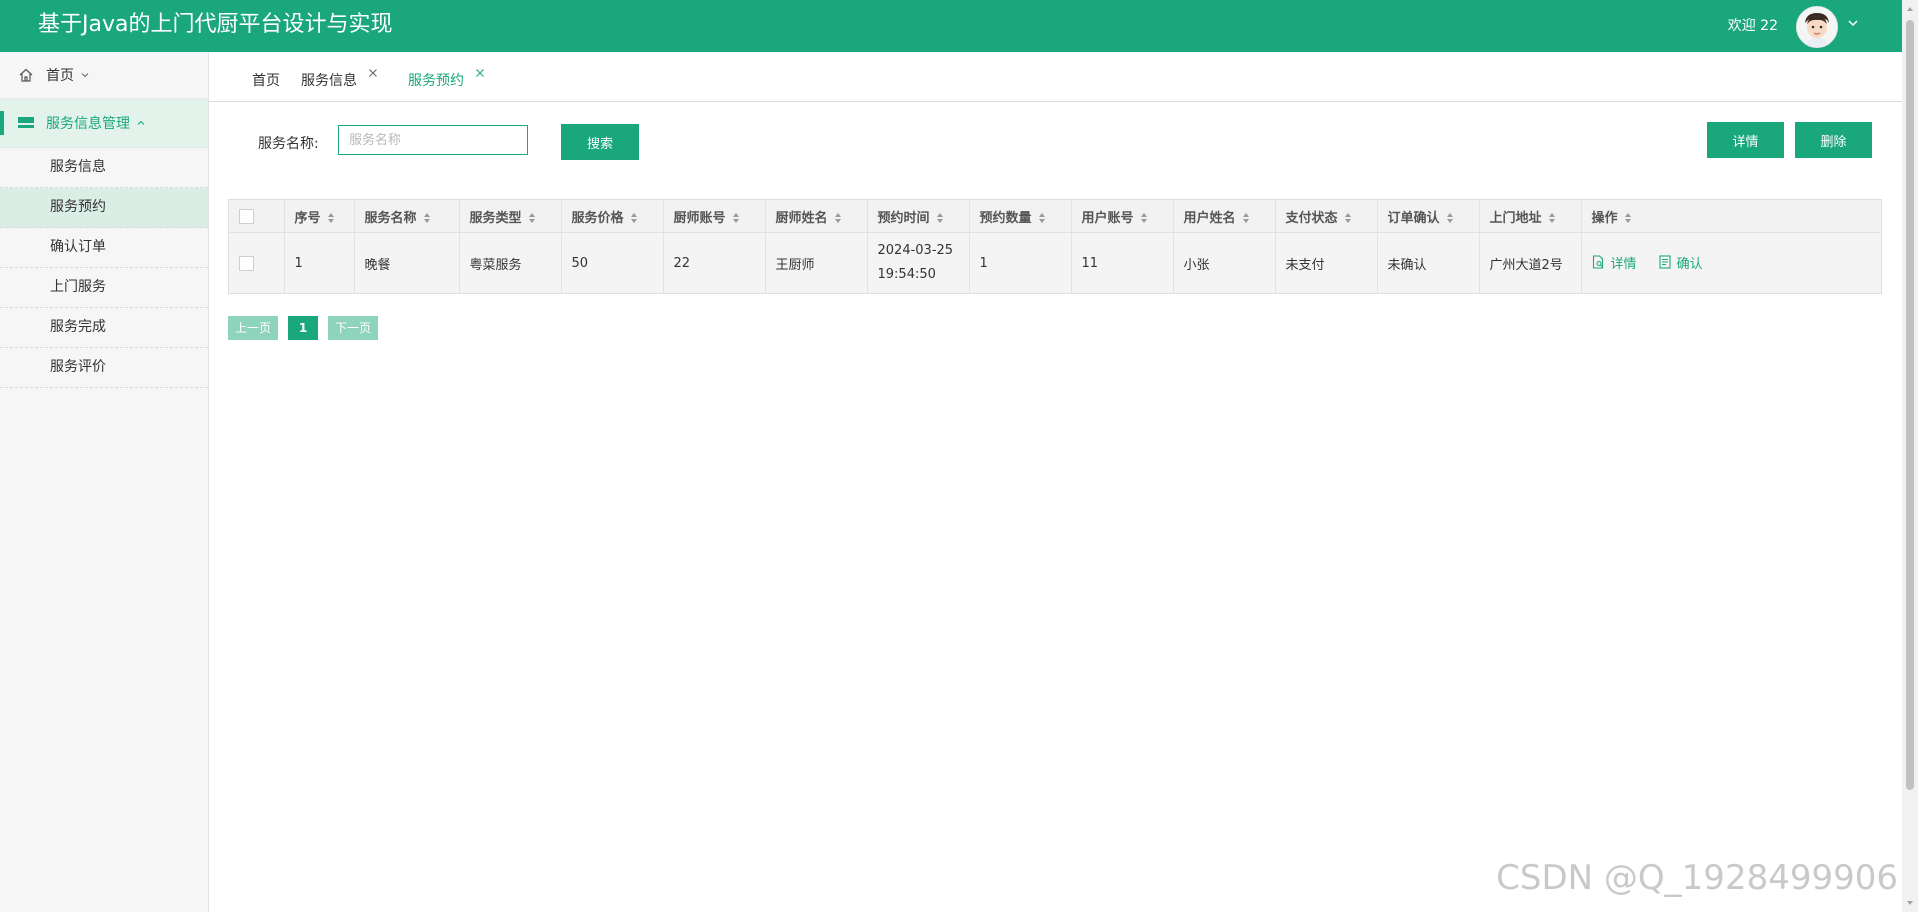 The height and width of the screenshot is (912, 1918). What do you see at coordinates (1752, 26) in the screenshot?
I see `welcome-text: 欢迎 22` at bounding box center [1752, 26].